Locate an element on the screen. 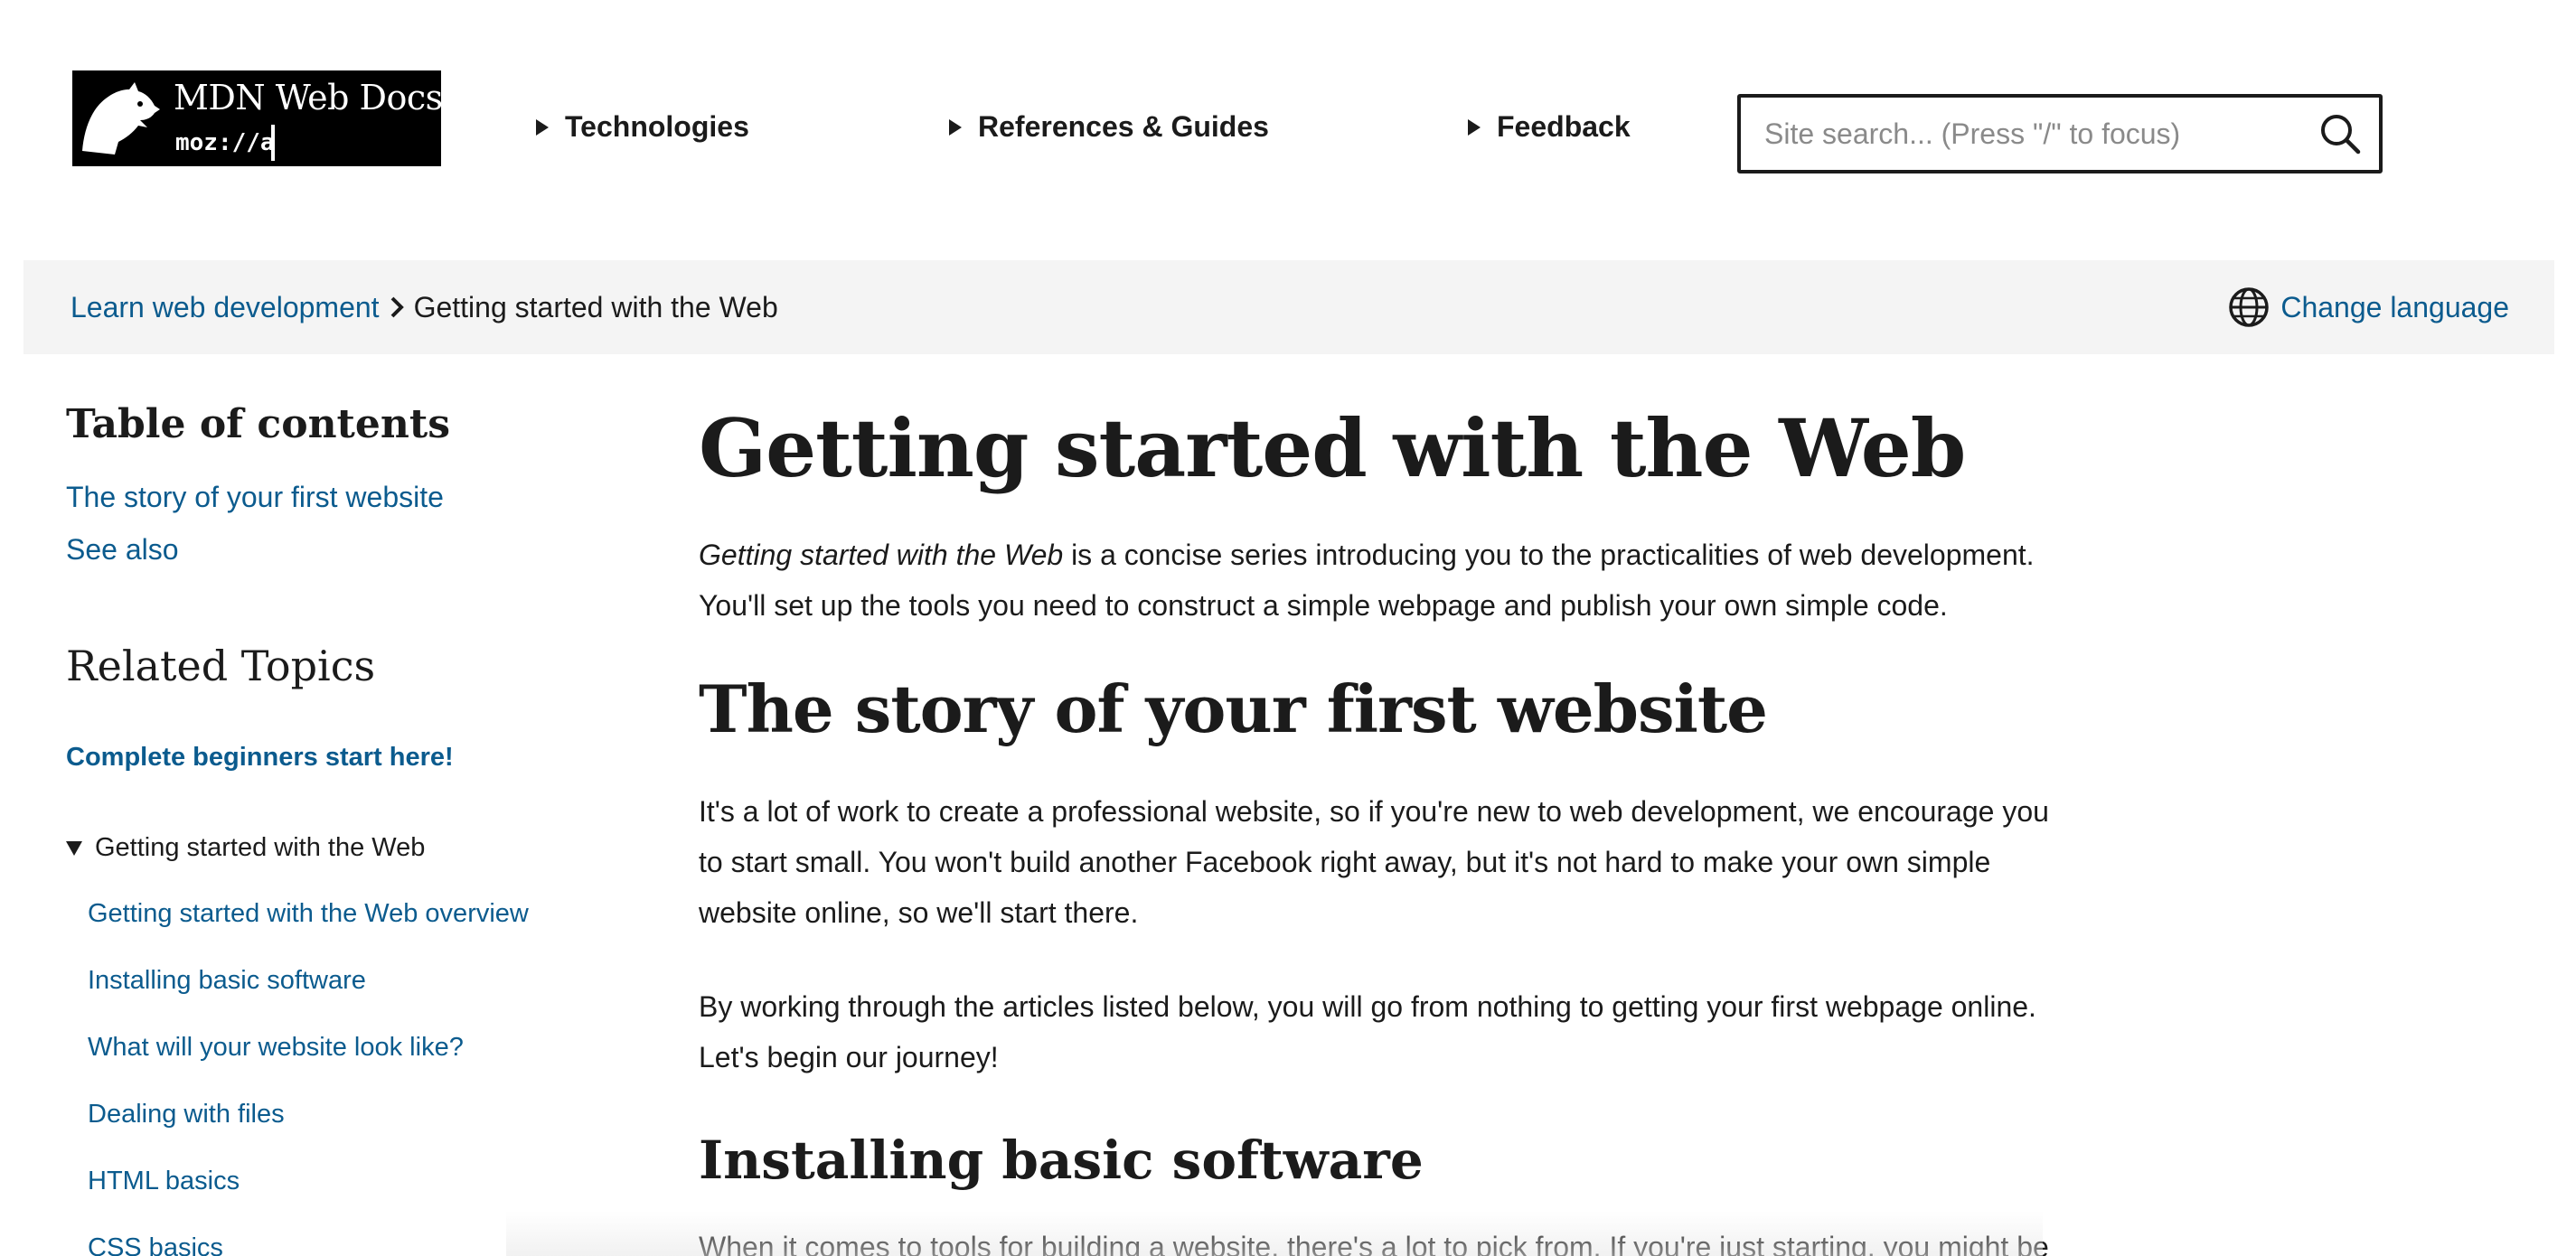  sidebar-item-installing-software: Installing basic software is located at coordinates (227, 981).